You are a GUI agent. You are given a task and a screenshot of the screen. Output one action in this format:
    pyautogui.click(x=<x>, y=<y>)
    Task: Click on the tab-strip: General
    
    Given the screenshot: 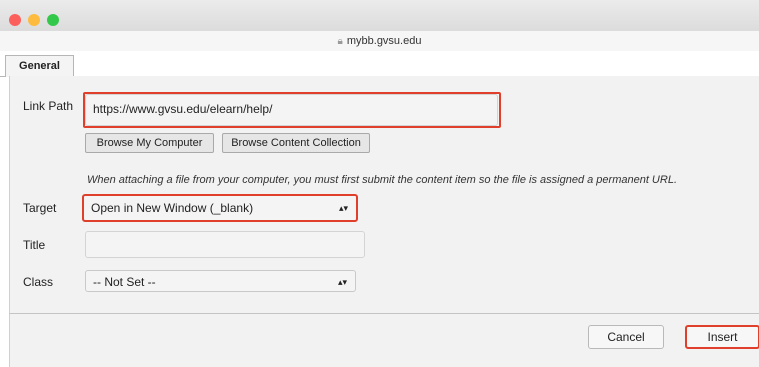 What is the action you would take?
    pyautogui.click(x=379, y=64)
    